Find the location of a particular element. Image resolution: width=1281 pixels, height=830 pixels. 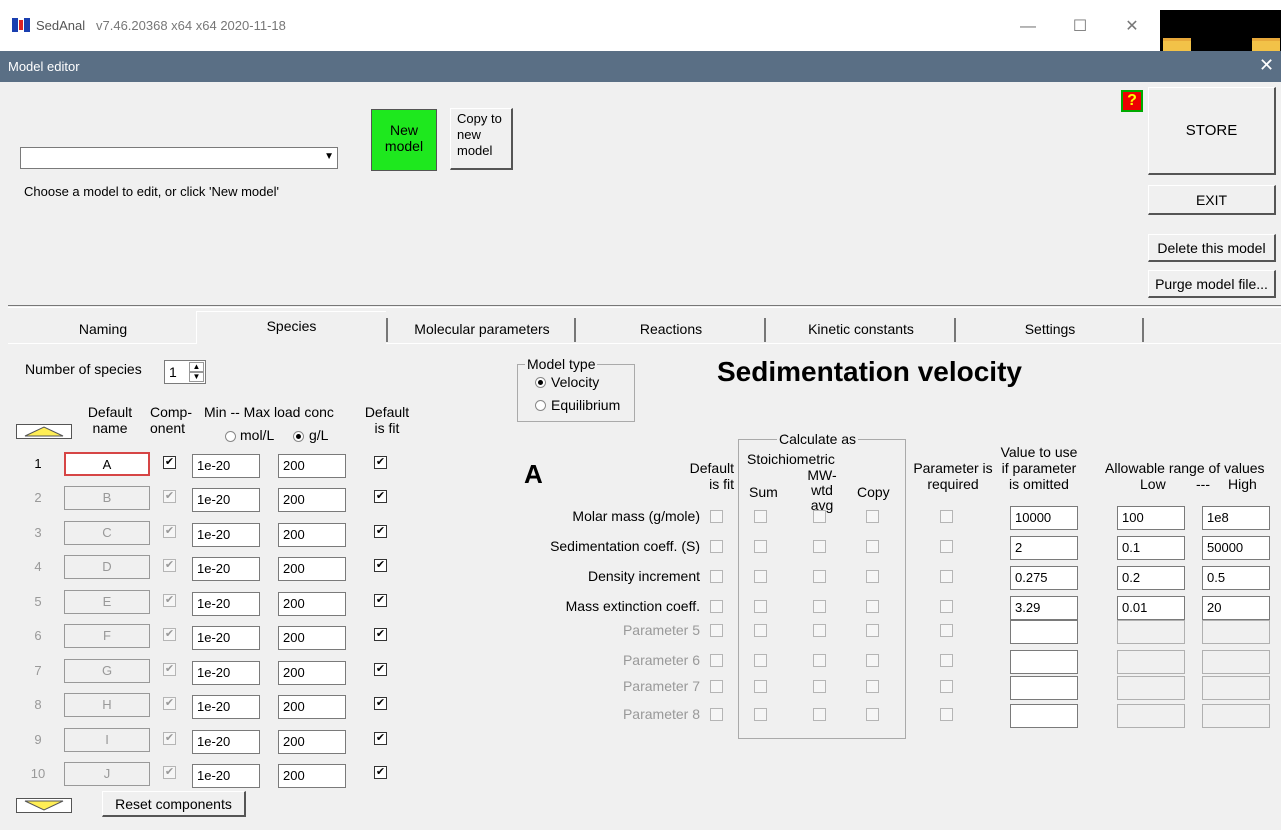

new-model-button: New model is located at coordinates (404, 140).